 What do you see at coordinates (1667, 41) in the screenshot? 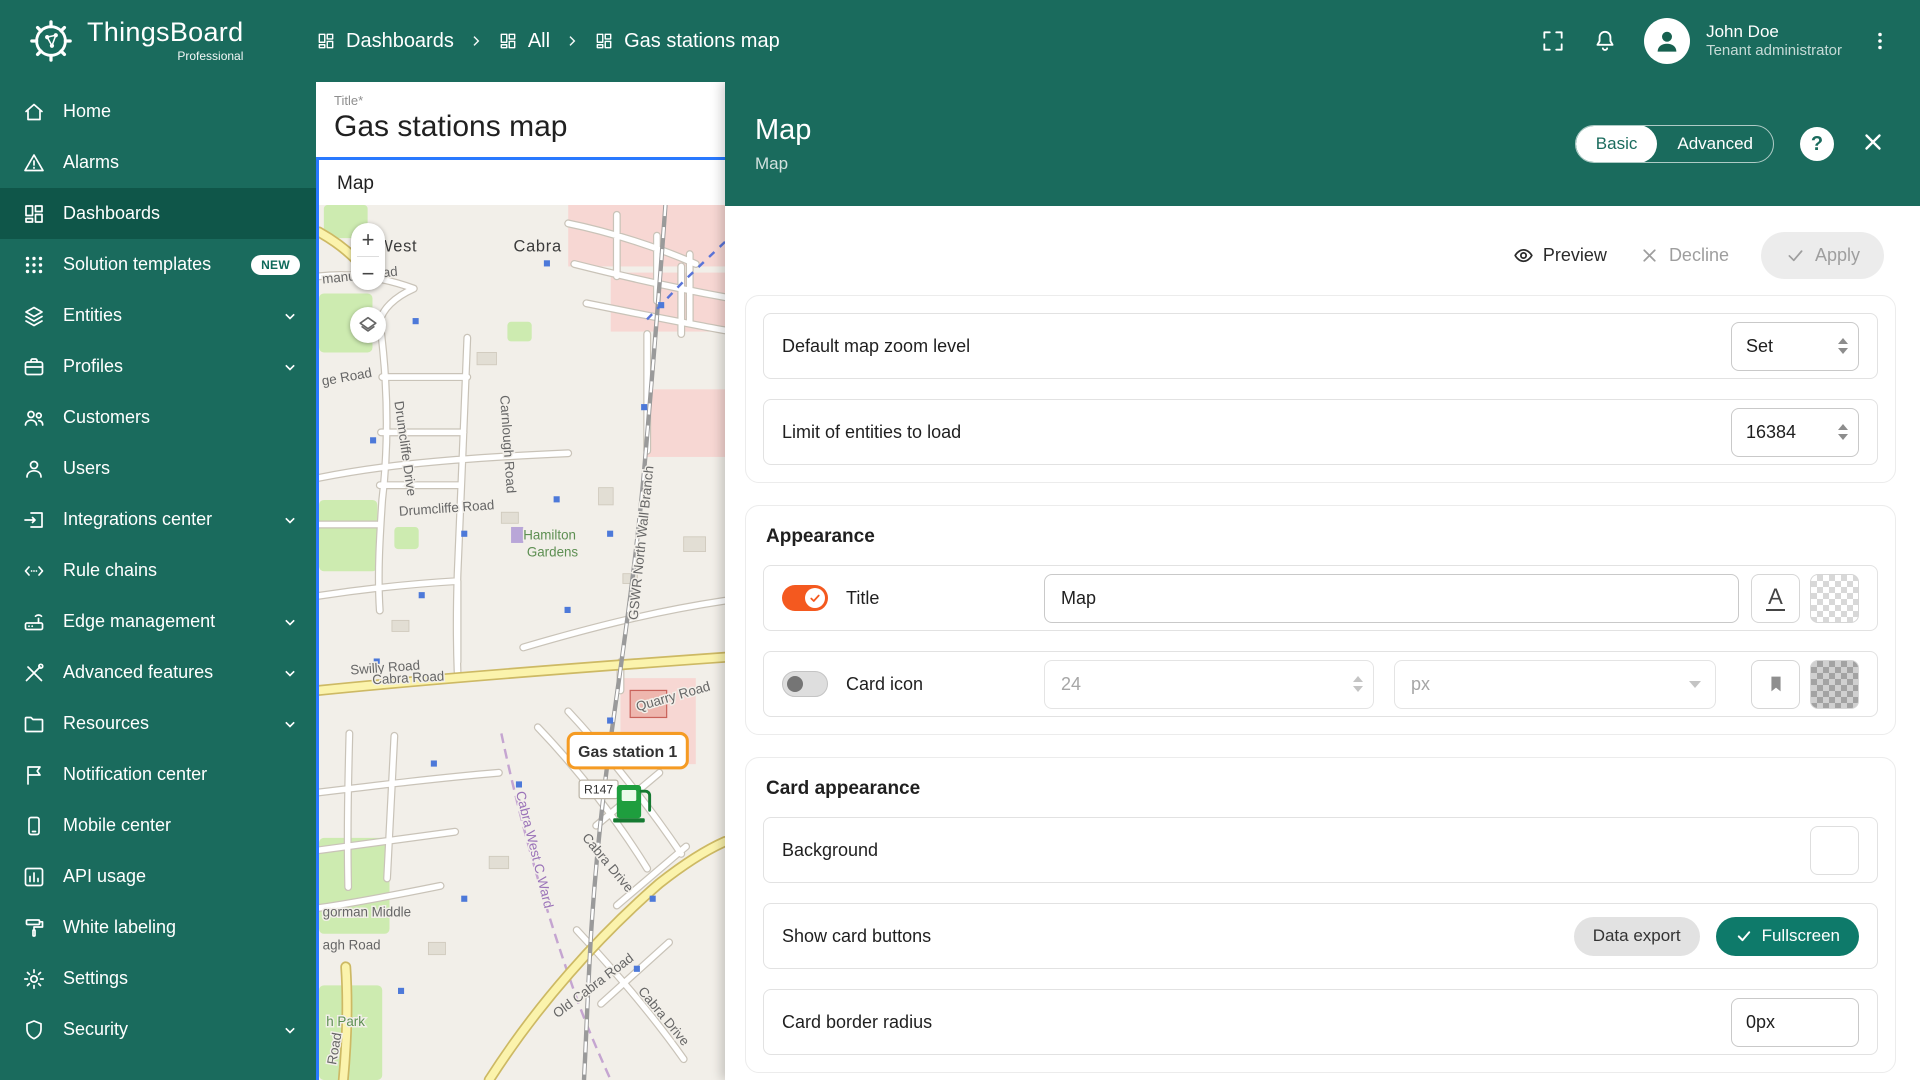
I see `user-avatar` at bounding box center [1667, 41].